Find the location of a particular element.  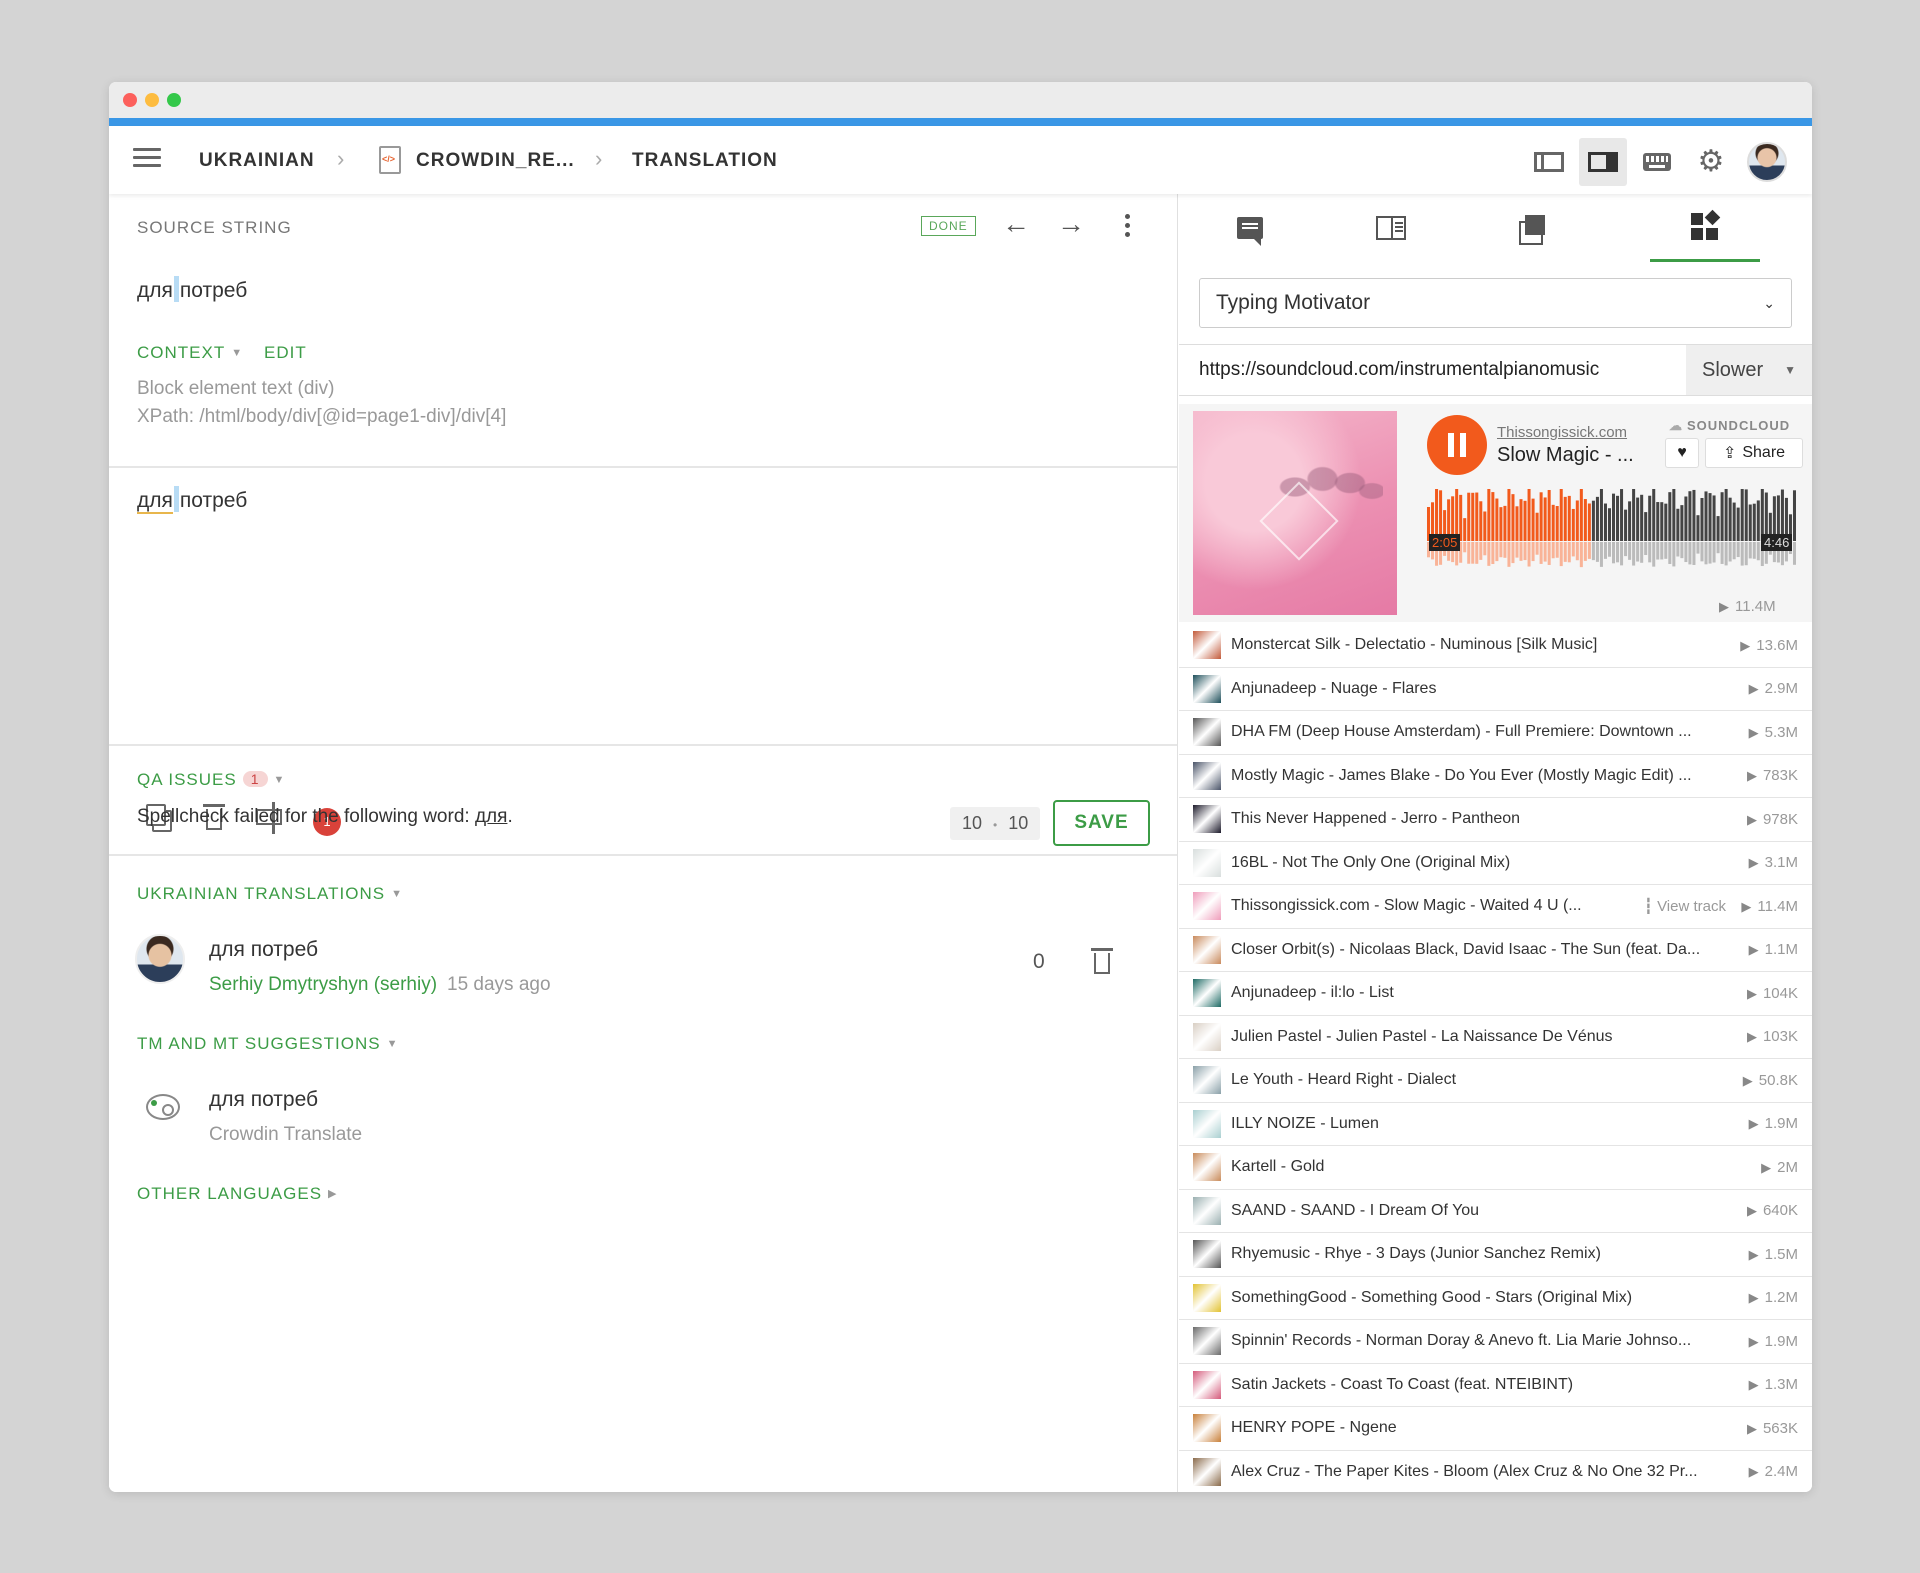

other-languages-toggle: OTHER LANGUAGES ▶ is located at coordinates (237, 1194).